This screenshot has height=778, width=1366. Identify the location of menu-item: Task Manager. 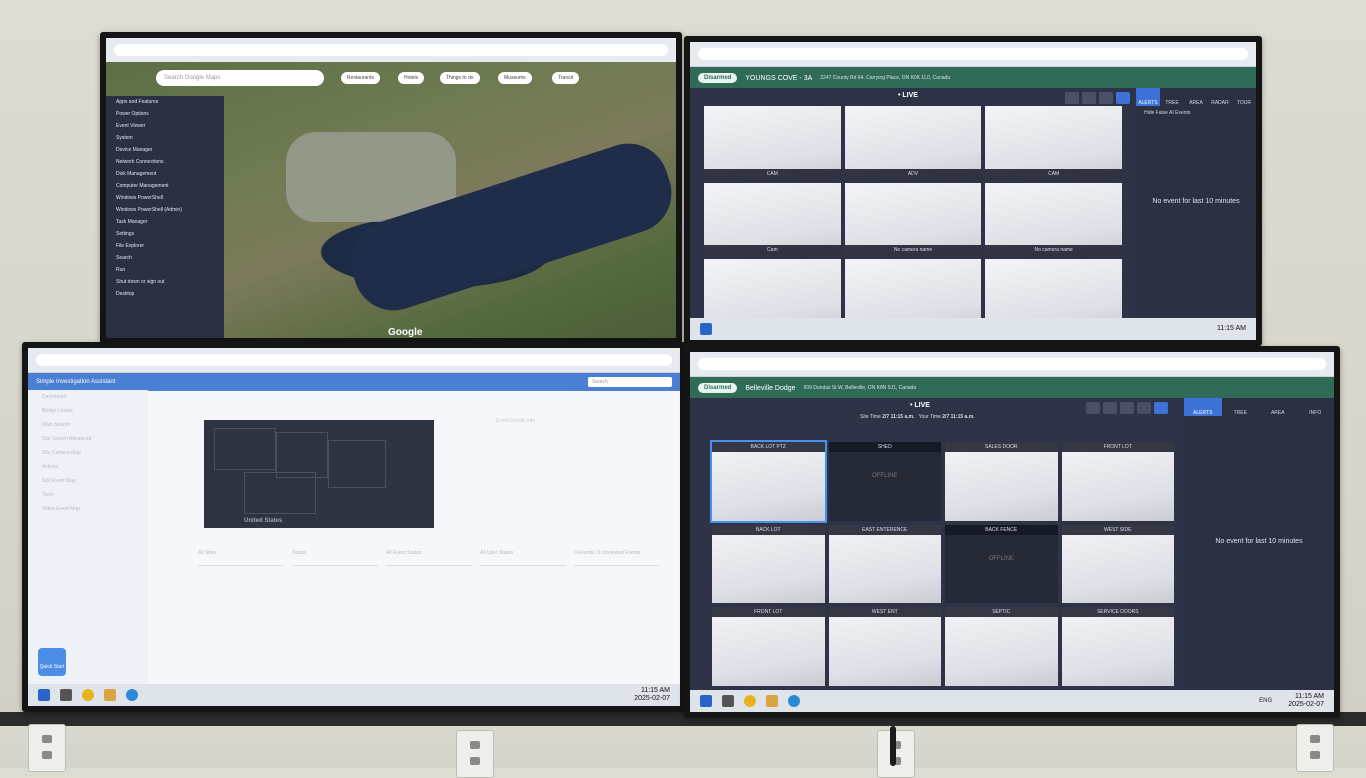
(165, 222).